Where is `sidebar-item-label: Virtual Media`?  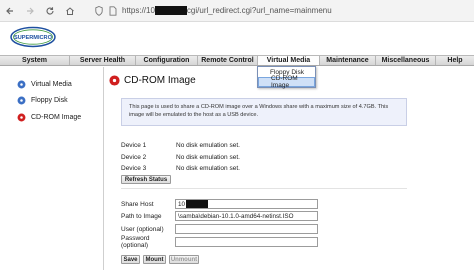 sidebar-item-label: Virtual Media is located at coordinates (51, 84).